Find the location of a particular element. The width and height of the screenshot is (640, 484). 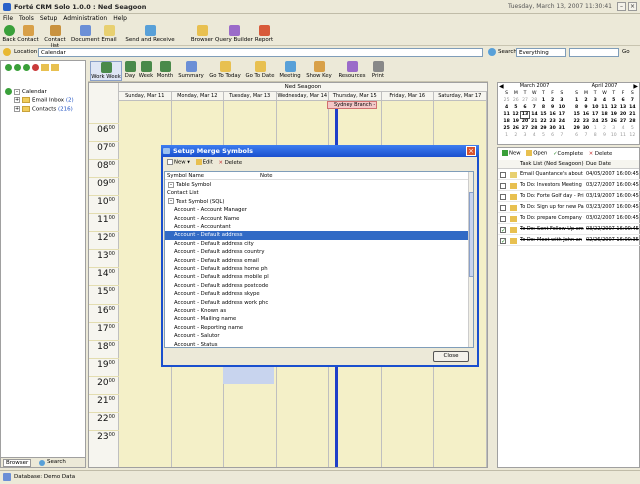

column-note: Note is located at coordinates (266, 176).